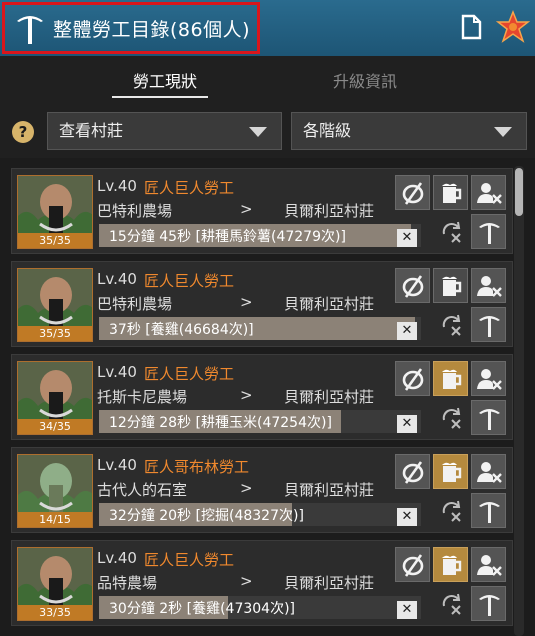 The image size is (535, 636). I want to click on title-box: 整體勞工目錄(86個人), so click(131, 28).